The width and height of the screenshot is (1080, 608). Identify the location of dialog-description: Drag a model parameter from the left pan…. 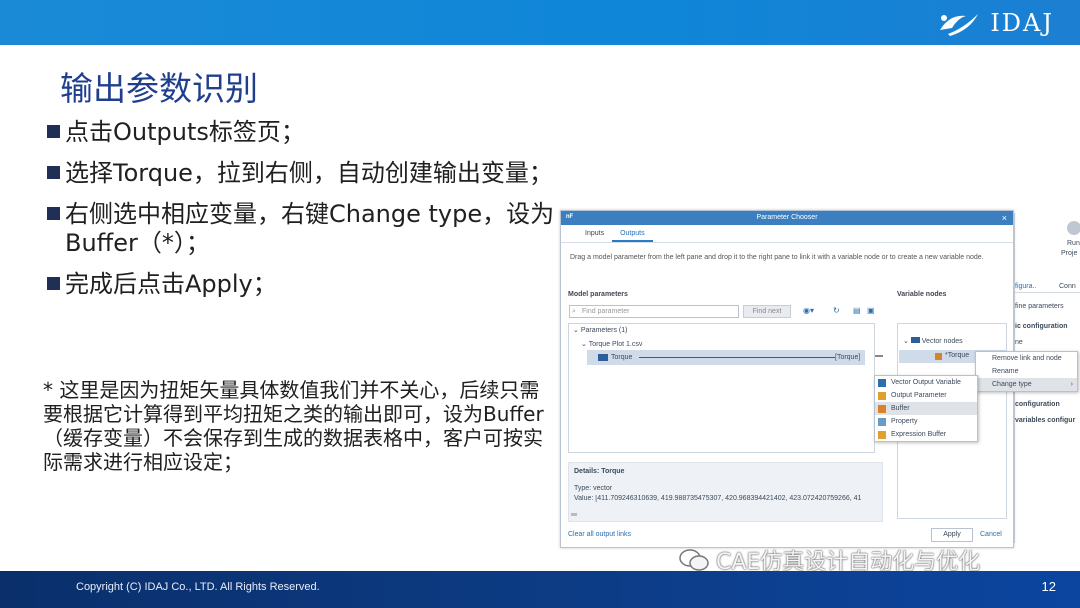
(777, 257).